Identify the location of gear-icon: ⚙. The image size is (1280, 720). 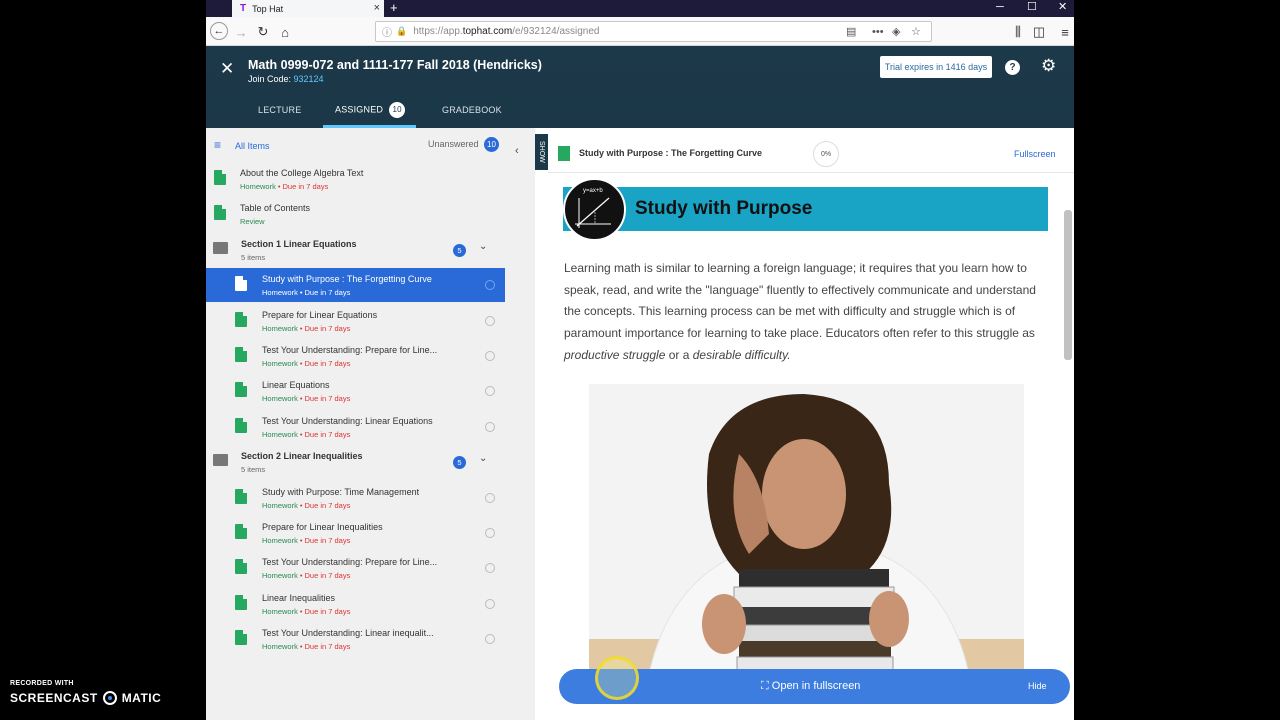
(1048, 66).